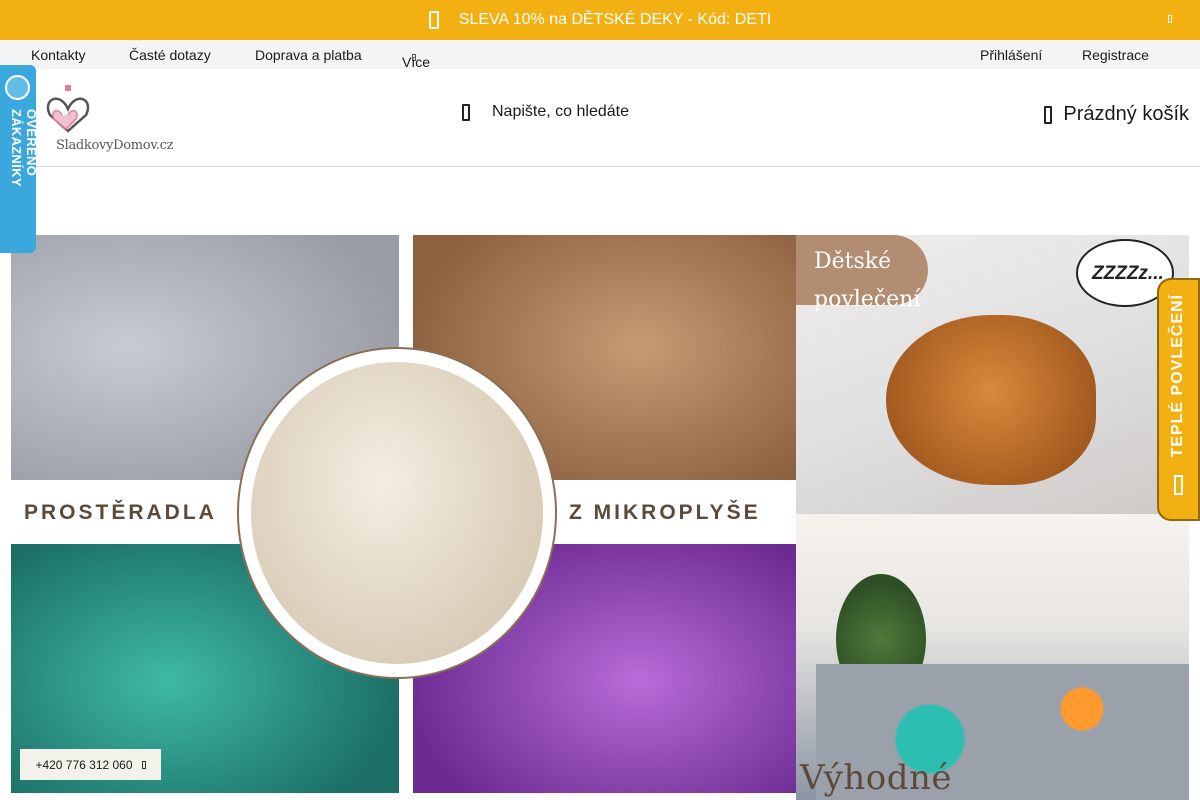 The width and height of the screenshot is (1200, 800). Describe the element at coordinates (115, 145) in the screenshot. I see `logo-text: SladkovyDomov.cz` at that location.